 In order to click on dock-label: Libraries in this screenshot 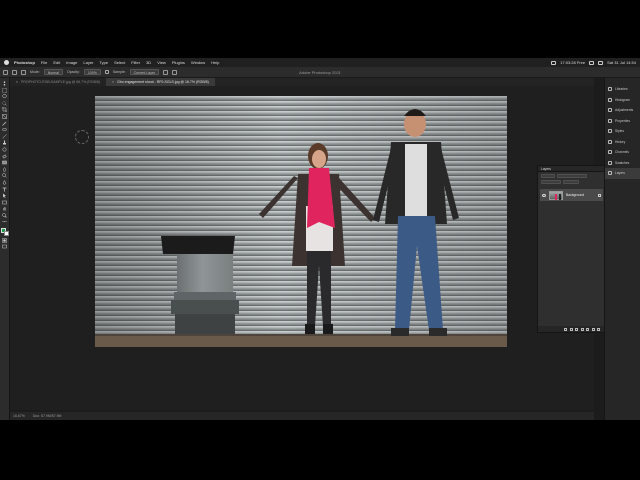, I will do `click(621, 89)`.